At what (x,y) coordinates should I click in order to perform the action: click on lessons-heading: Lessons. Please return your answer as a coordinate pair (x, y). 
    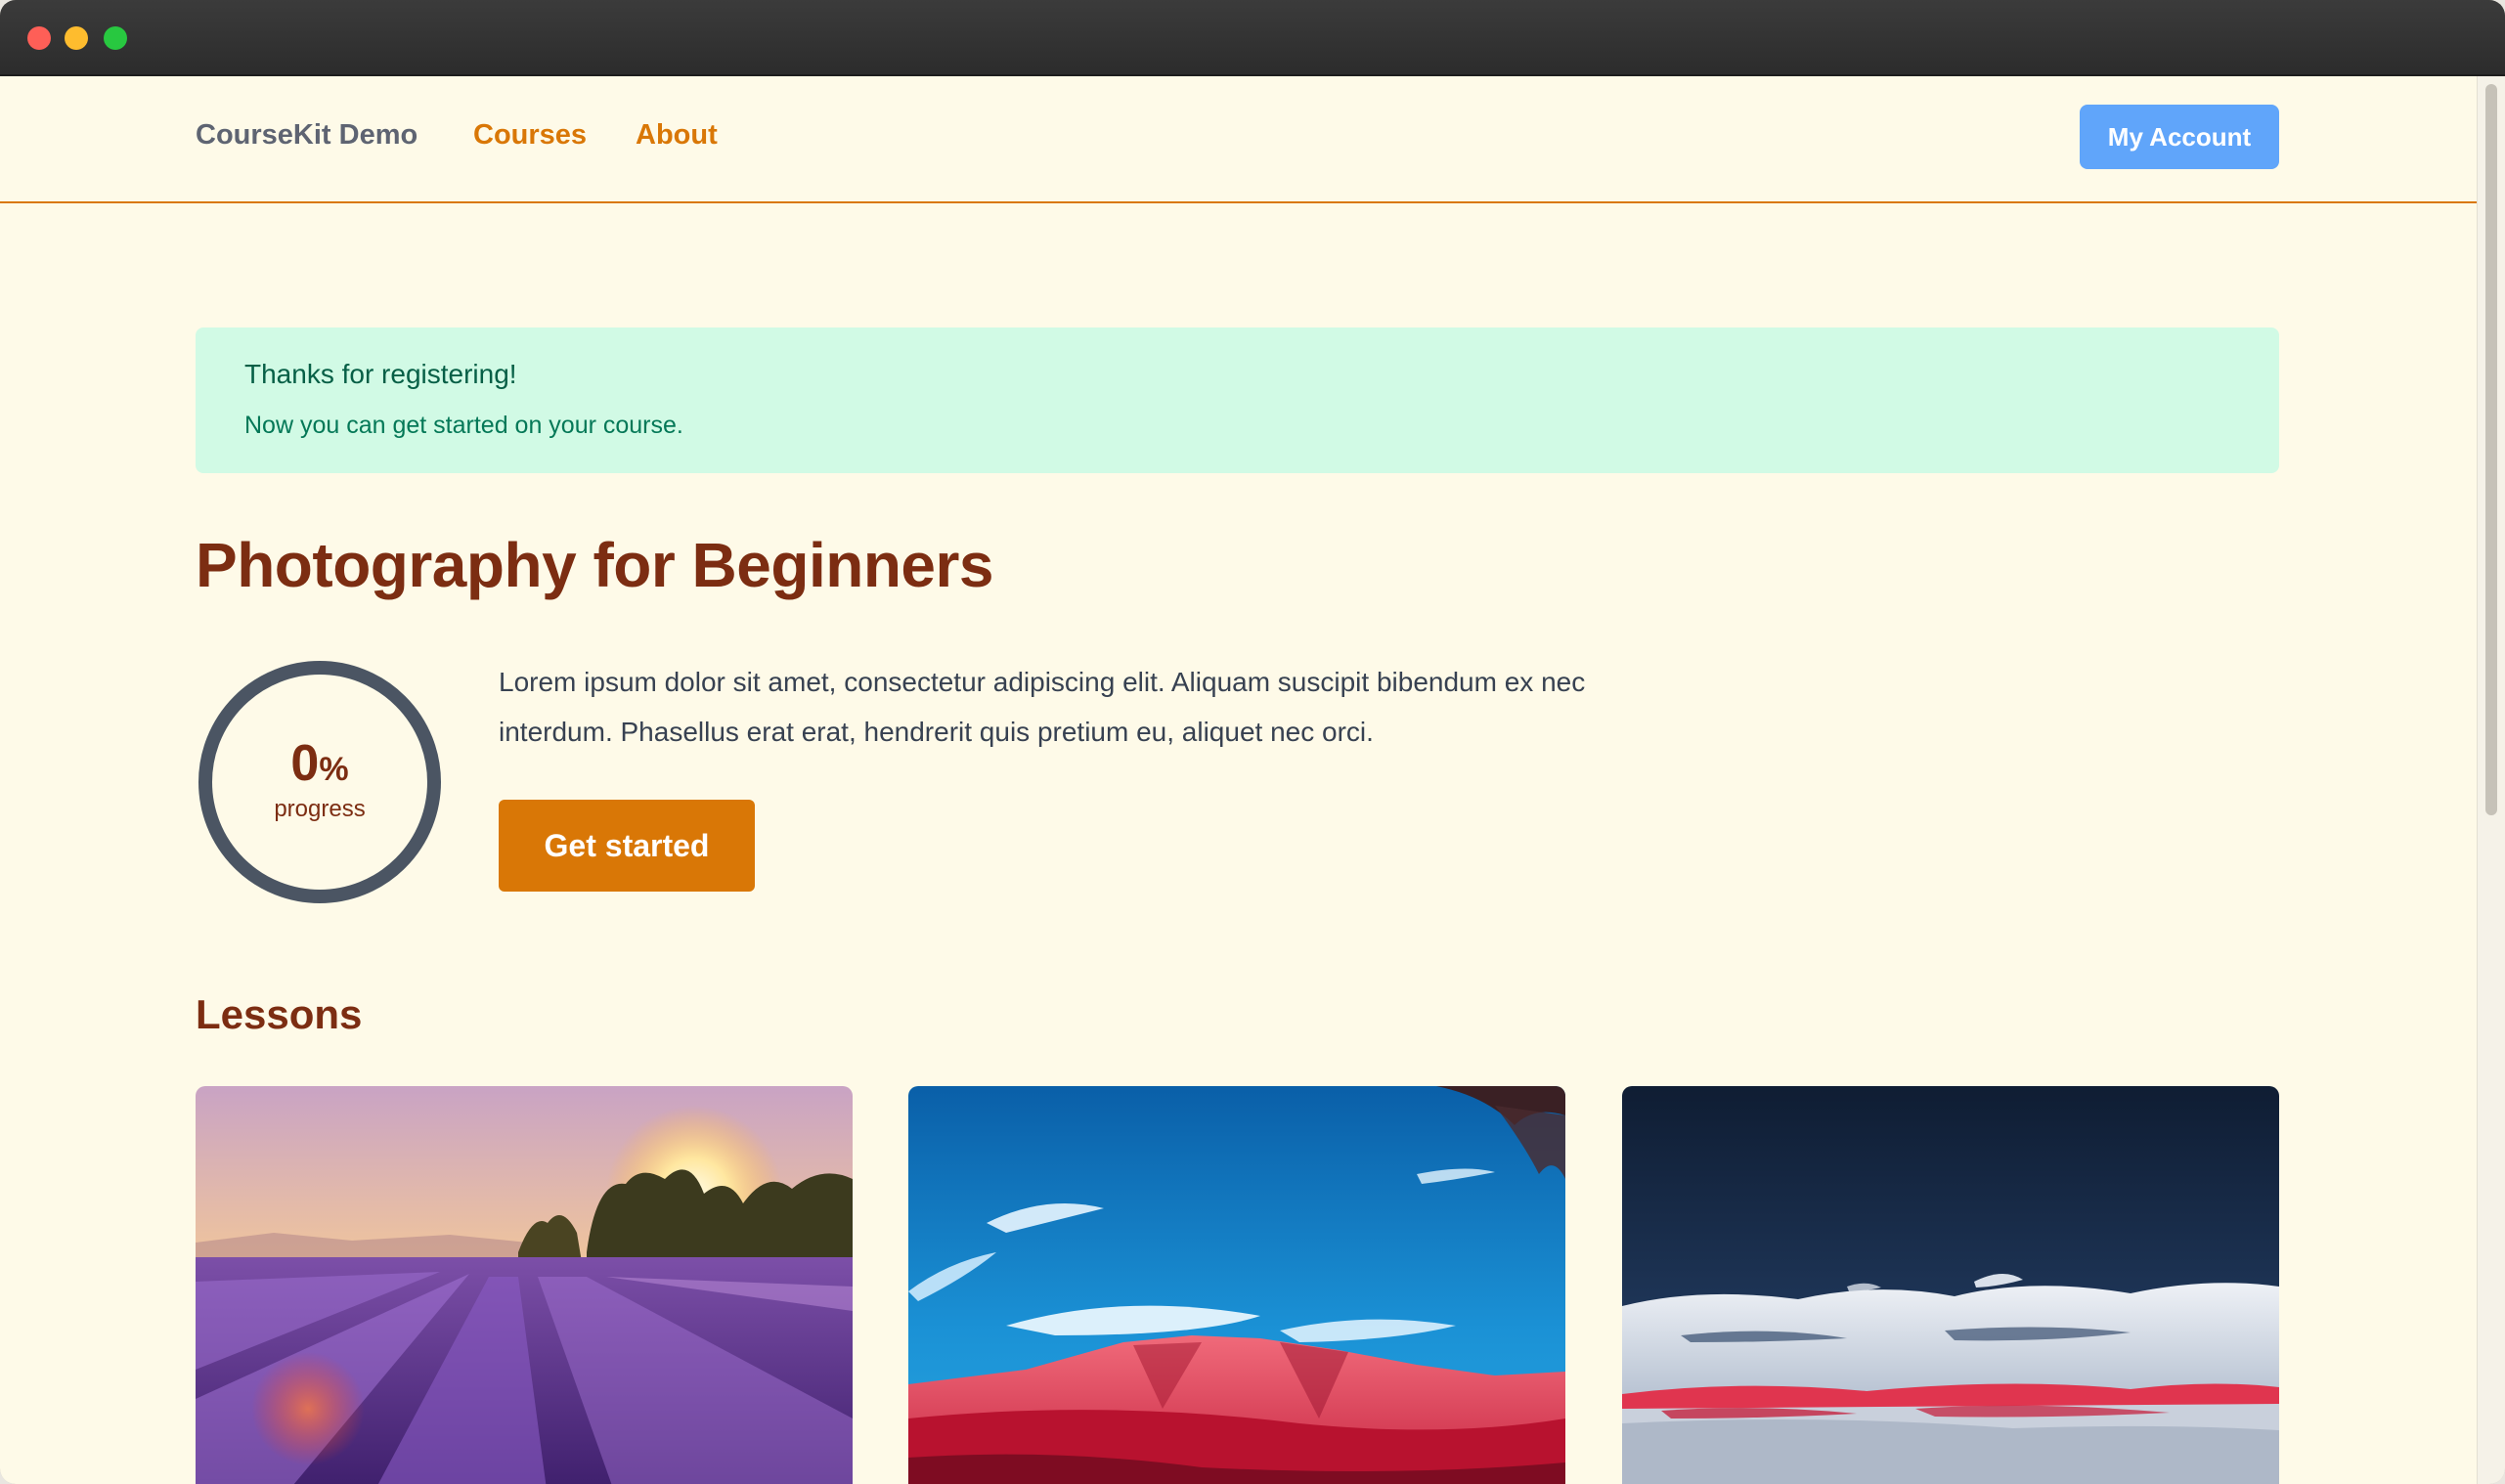
    Looking at the image, I should click on (279, 1014).